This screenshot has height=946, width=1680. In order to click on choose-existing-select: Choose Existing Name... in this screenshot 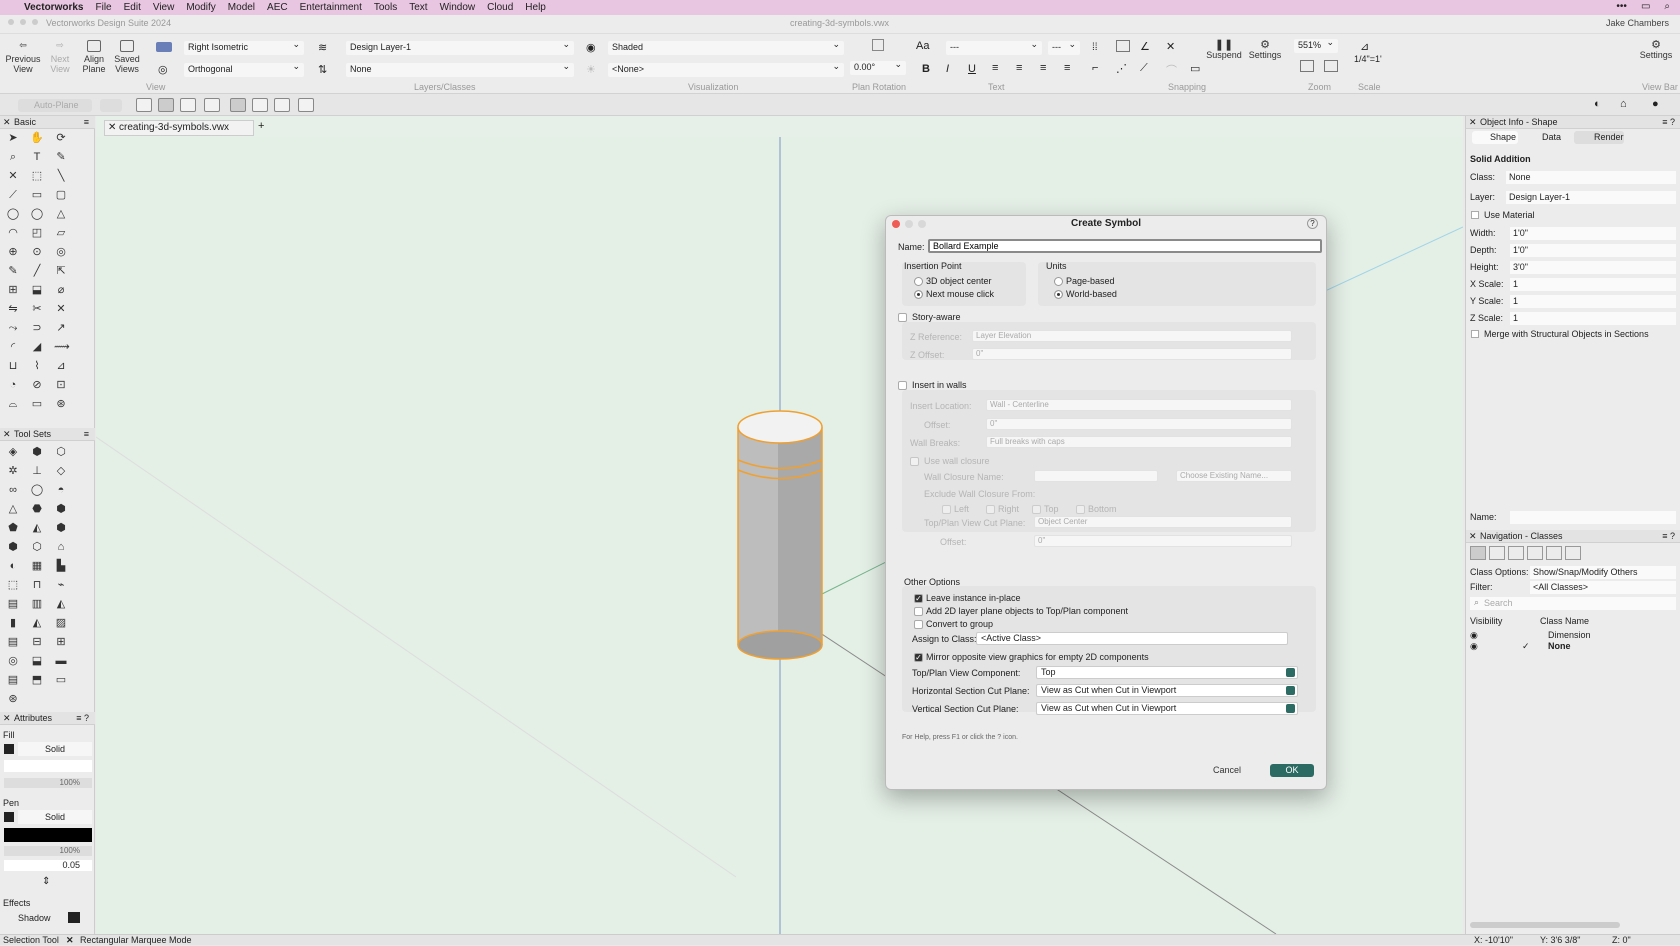, I will do `click(1234, 476)`.